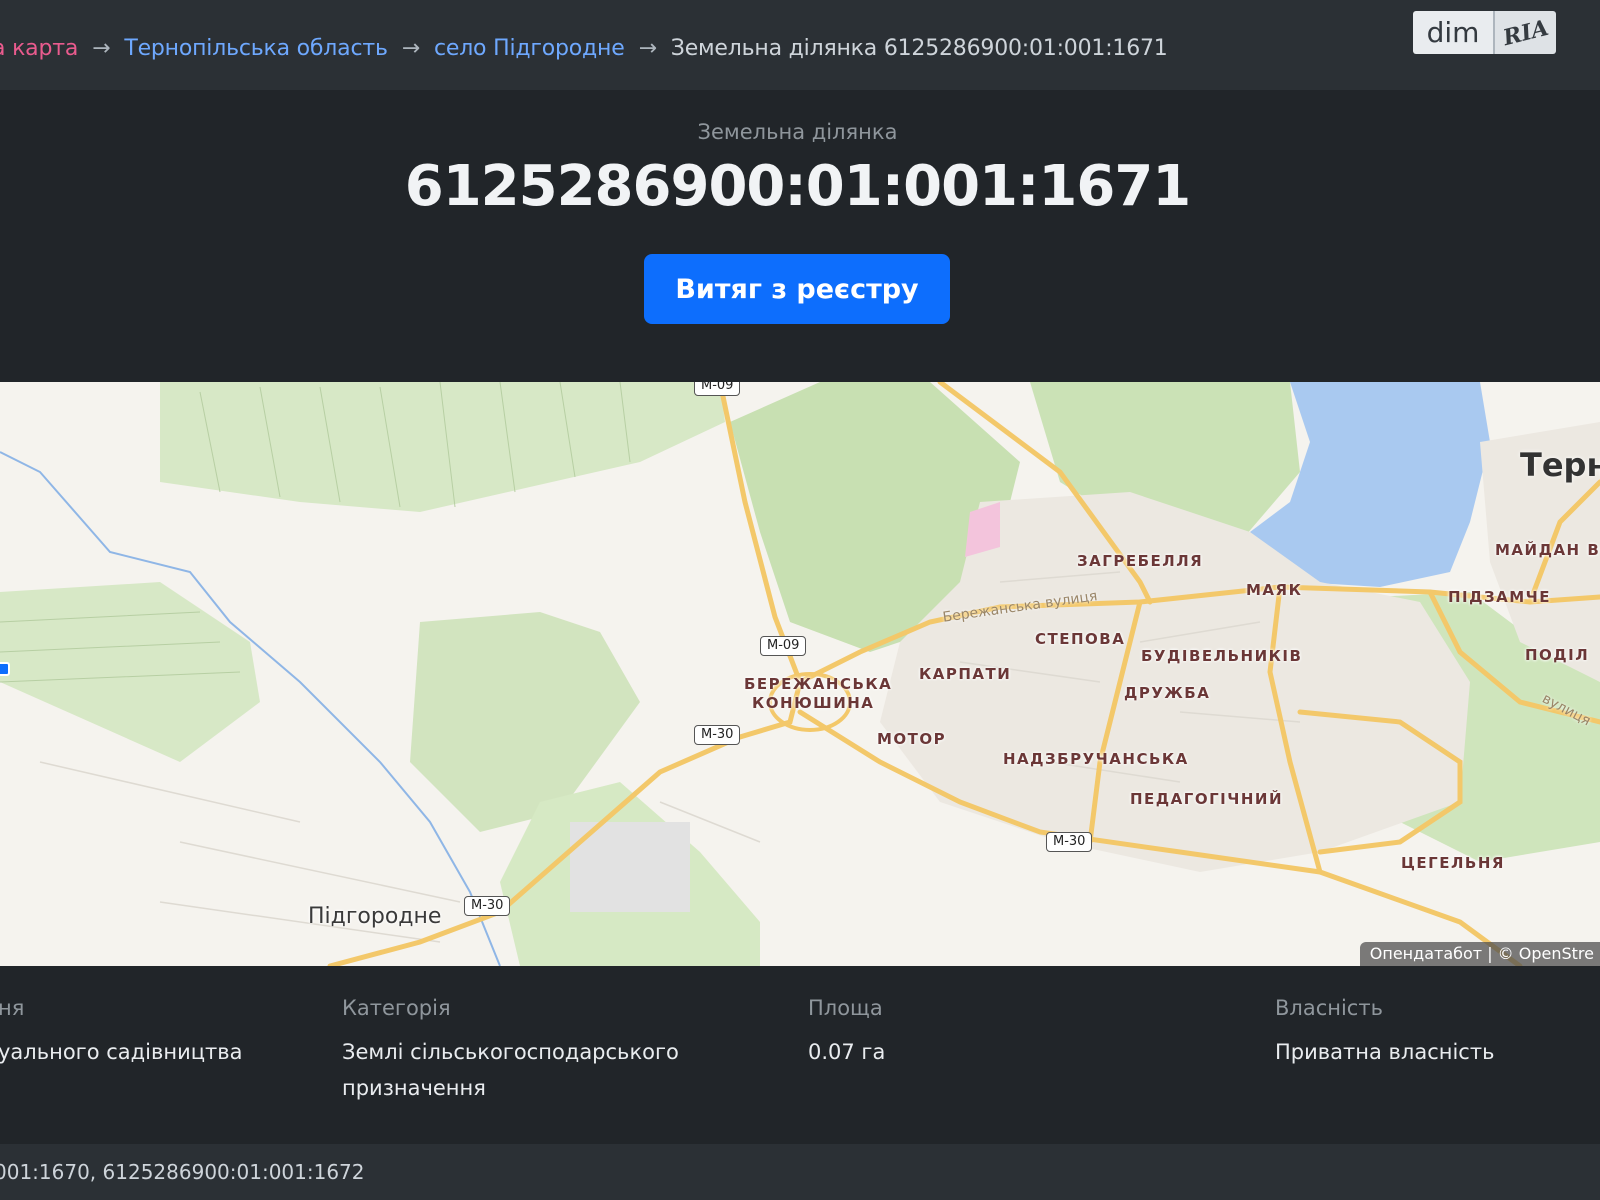 This screenshot has height=1200, width=1600. Describe the element at coordinates (396, 1008) in the screenshot. I see `category-label: Категорія` at that location.